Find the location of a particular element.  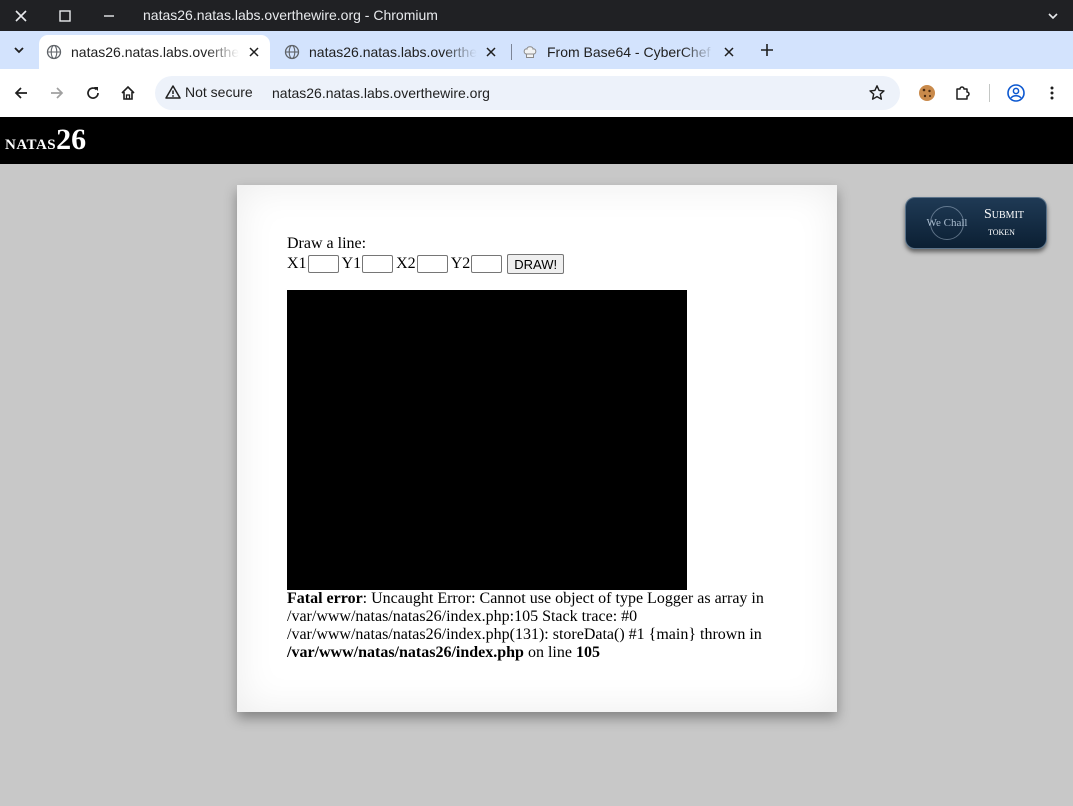

x1-input is located at coordinates (323, 264).